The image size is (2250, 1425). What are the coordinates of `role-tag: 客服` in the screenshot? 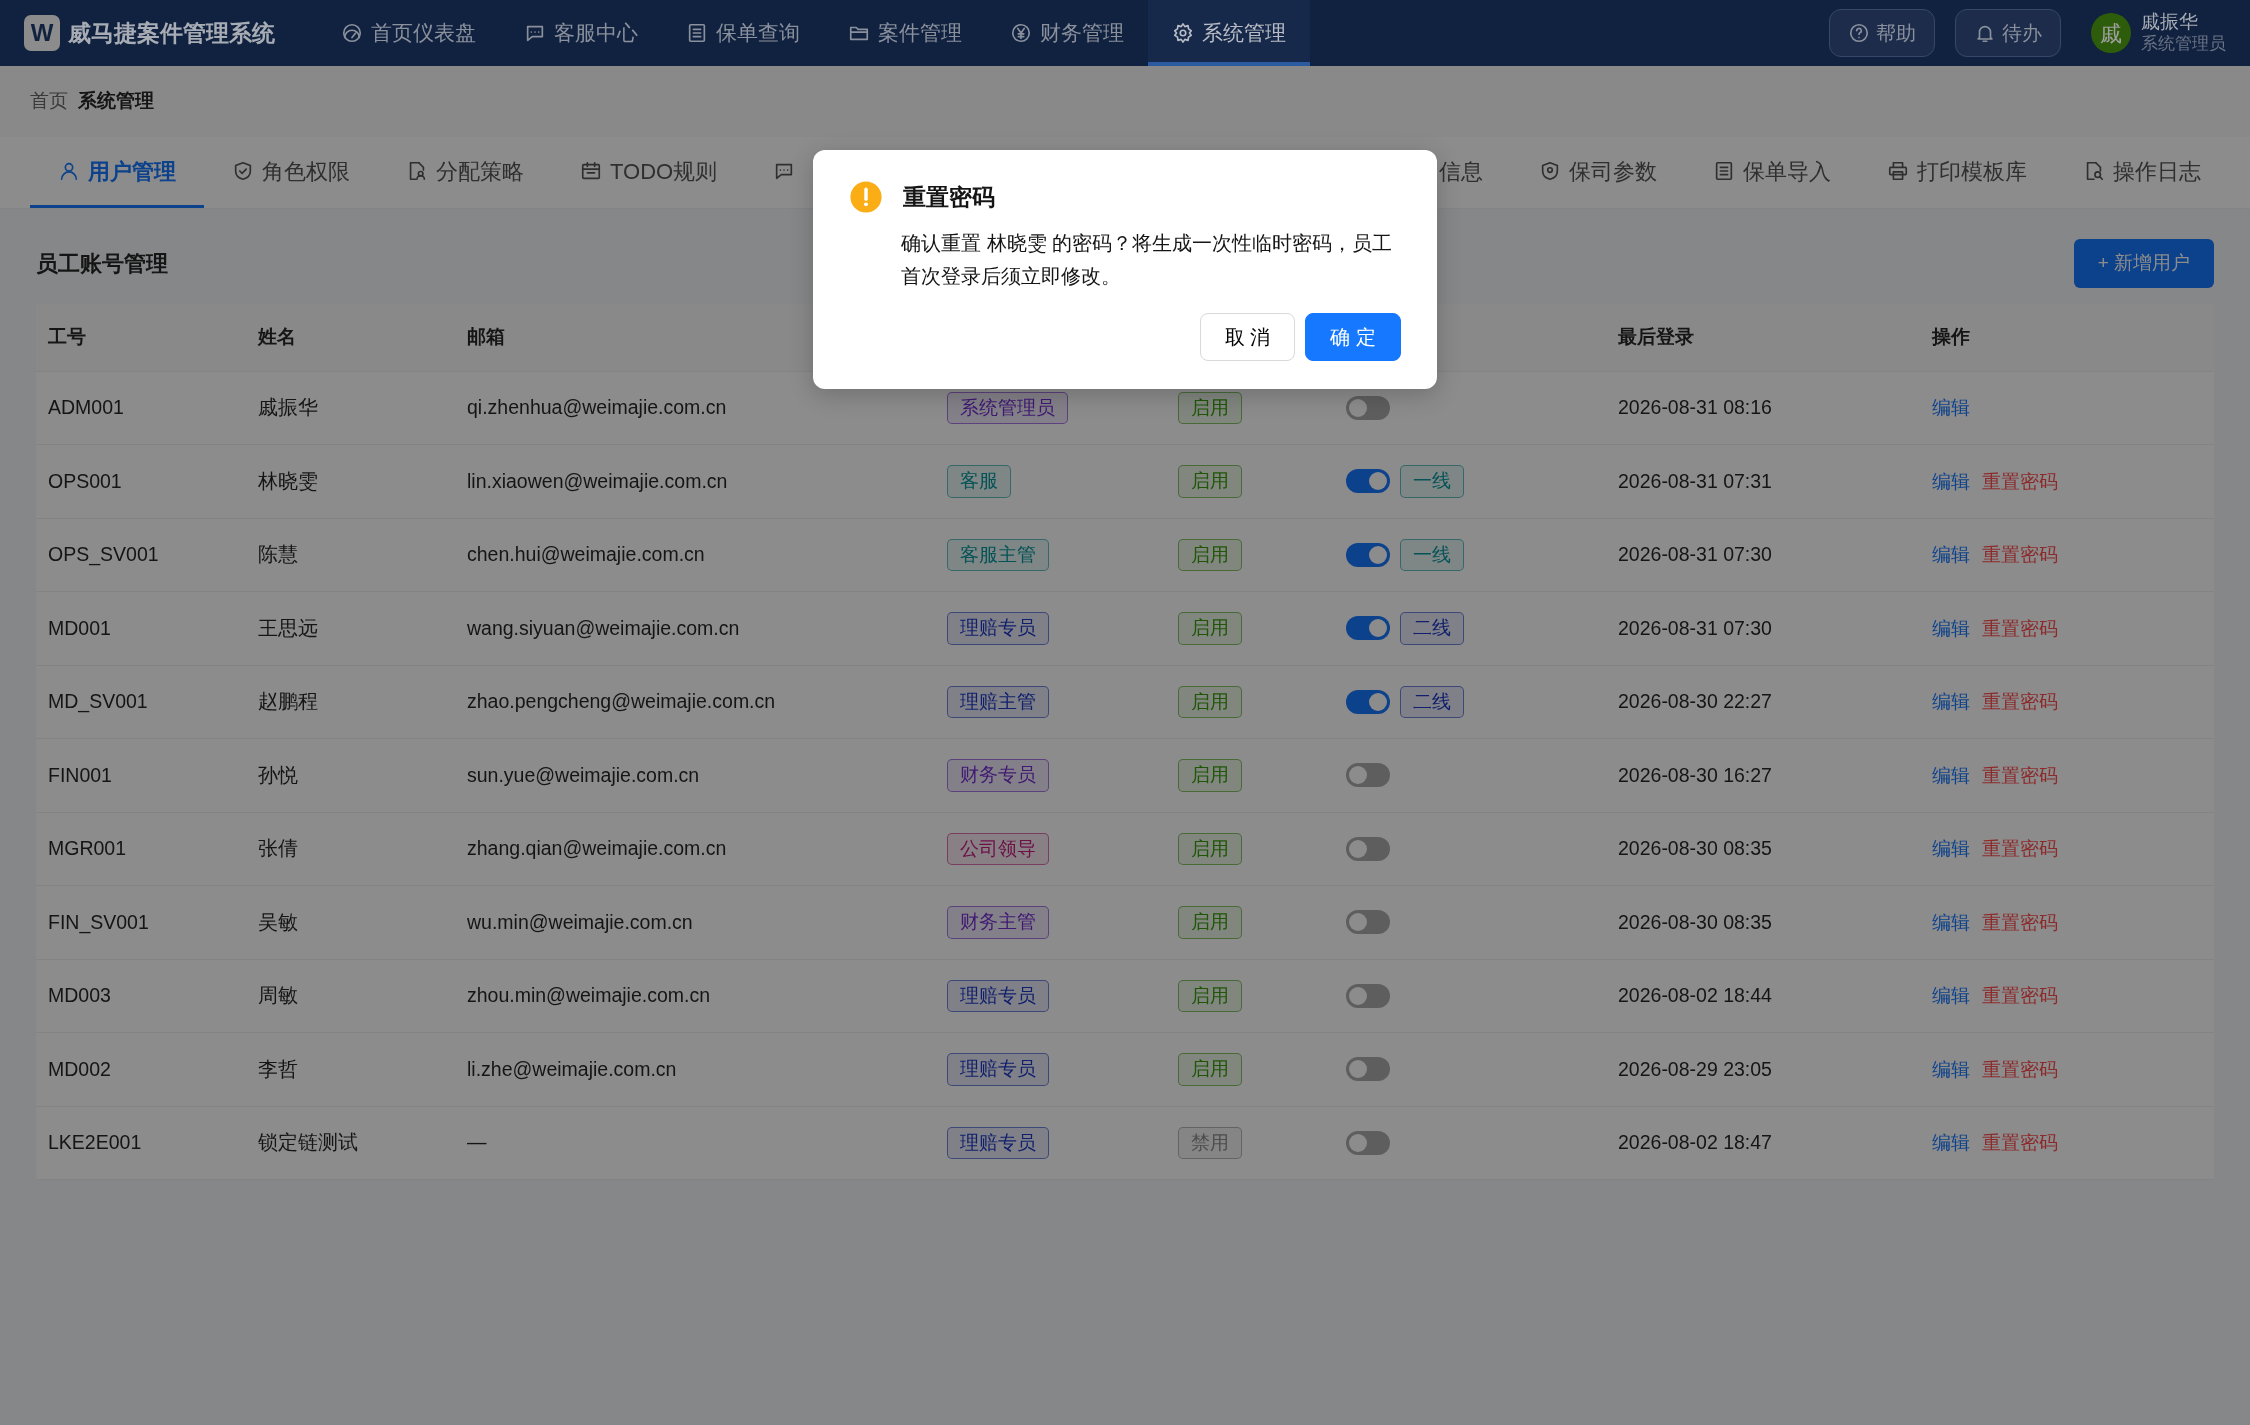 It's located at (979, 481).